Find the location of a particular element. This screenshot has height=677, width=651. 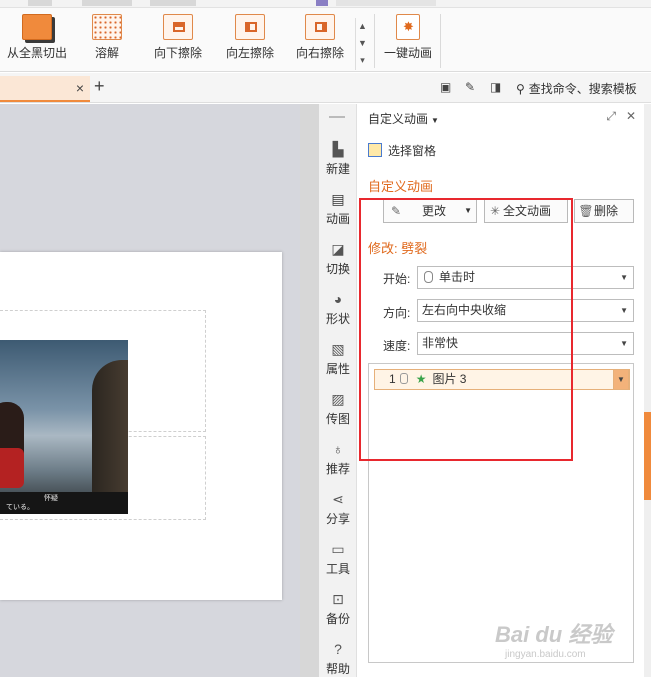

gallery-more-icon: ▾ is located at coordinates (362, 60).